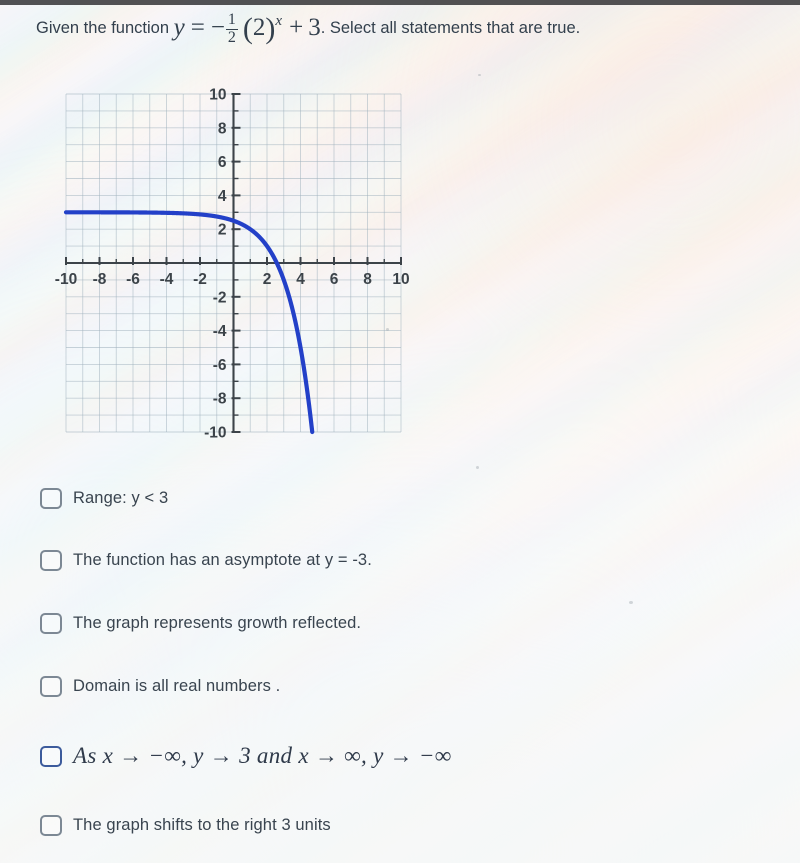  I want to click on y-tick-label: 4, so click(222, 196).